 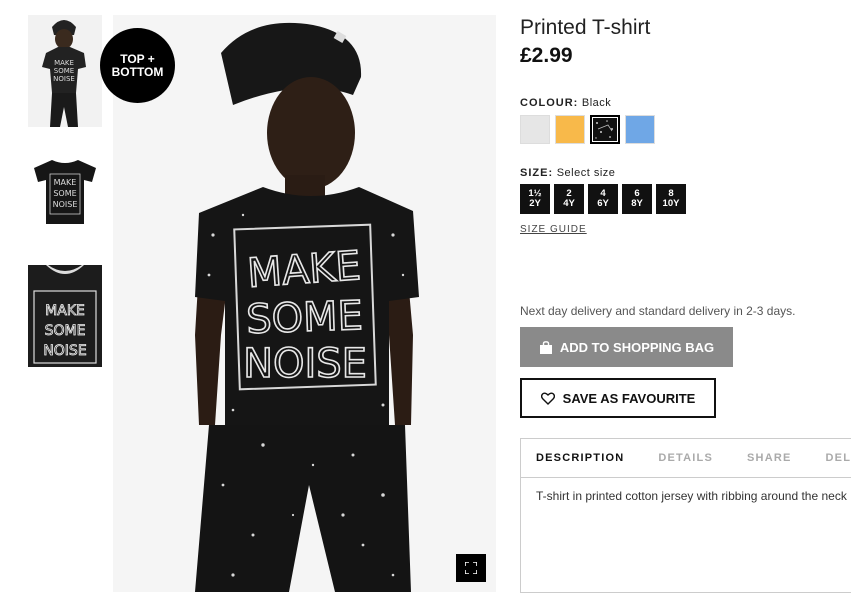 What do you see at coordinates (580, 458) in the screenshot?
I see `tab-description: DESCRIPTION` at bounding box center [580, 458].